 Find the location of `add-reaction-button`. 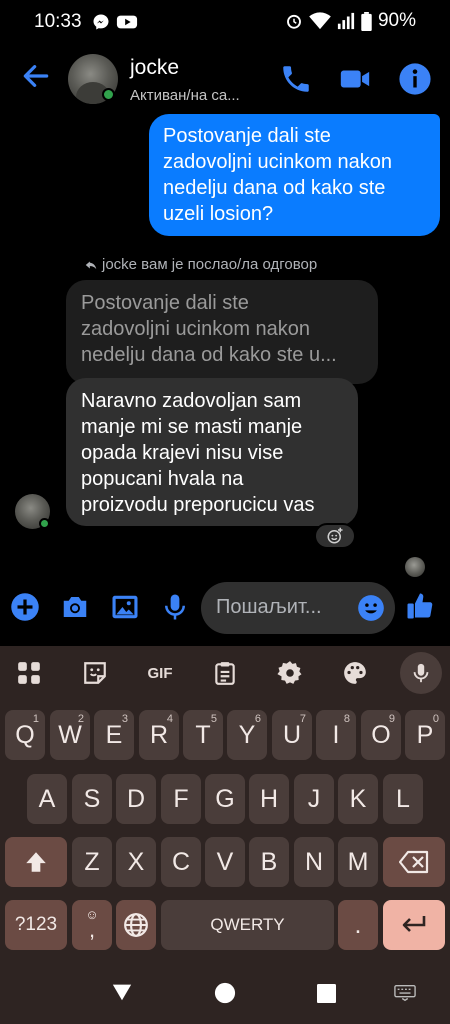

add-reaction-button is located at coordinates (335, 536).